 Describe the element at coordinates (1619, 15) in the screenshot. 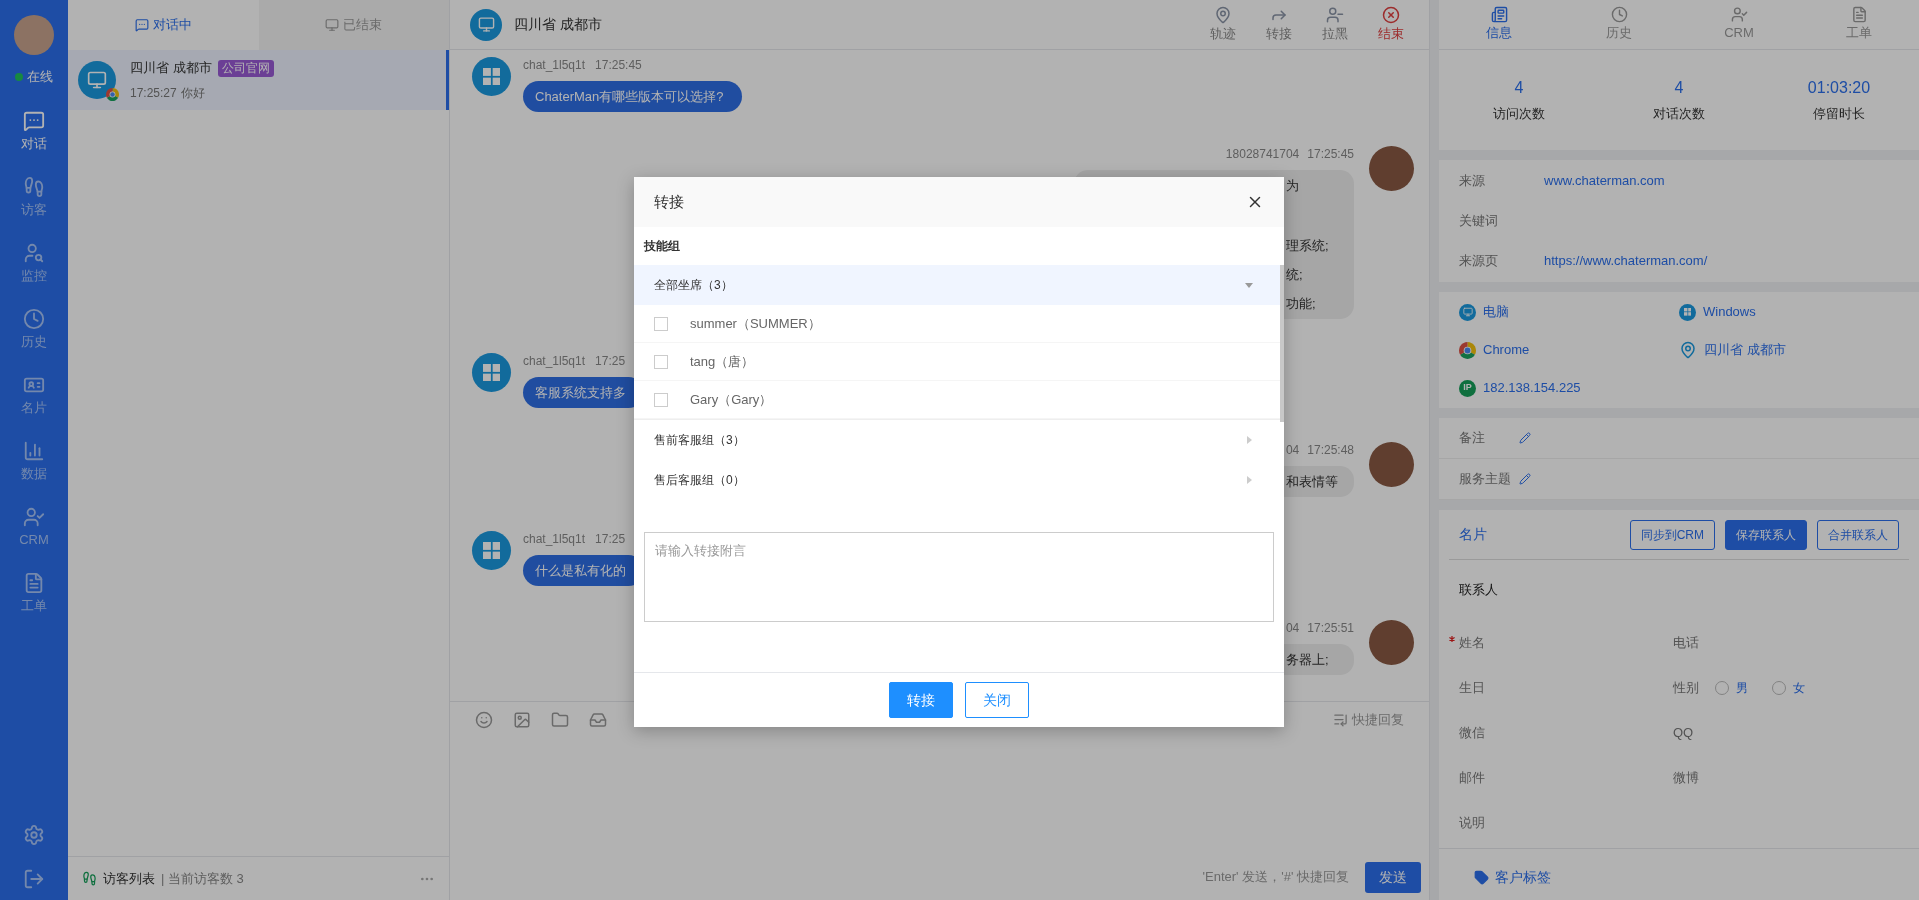

I see `clock-icon` at that location.